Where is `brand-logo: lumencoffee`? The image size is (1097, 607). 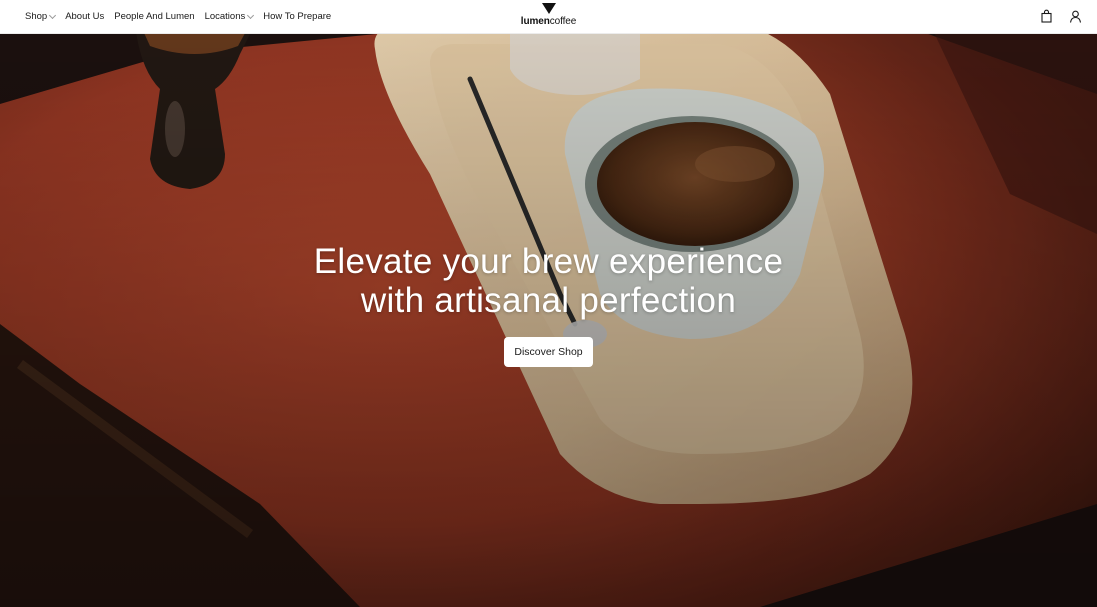 brand-logo: lumencoffee is located at coordinates (549, 15).